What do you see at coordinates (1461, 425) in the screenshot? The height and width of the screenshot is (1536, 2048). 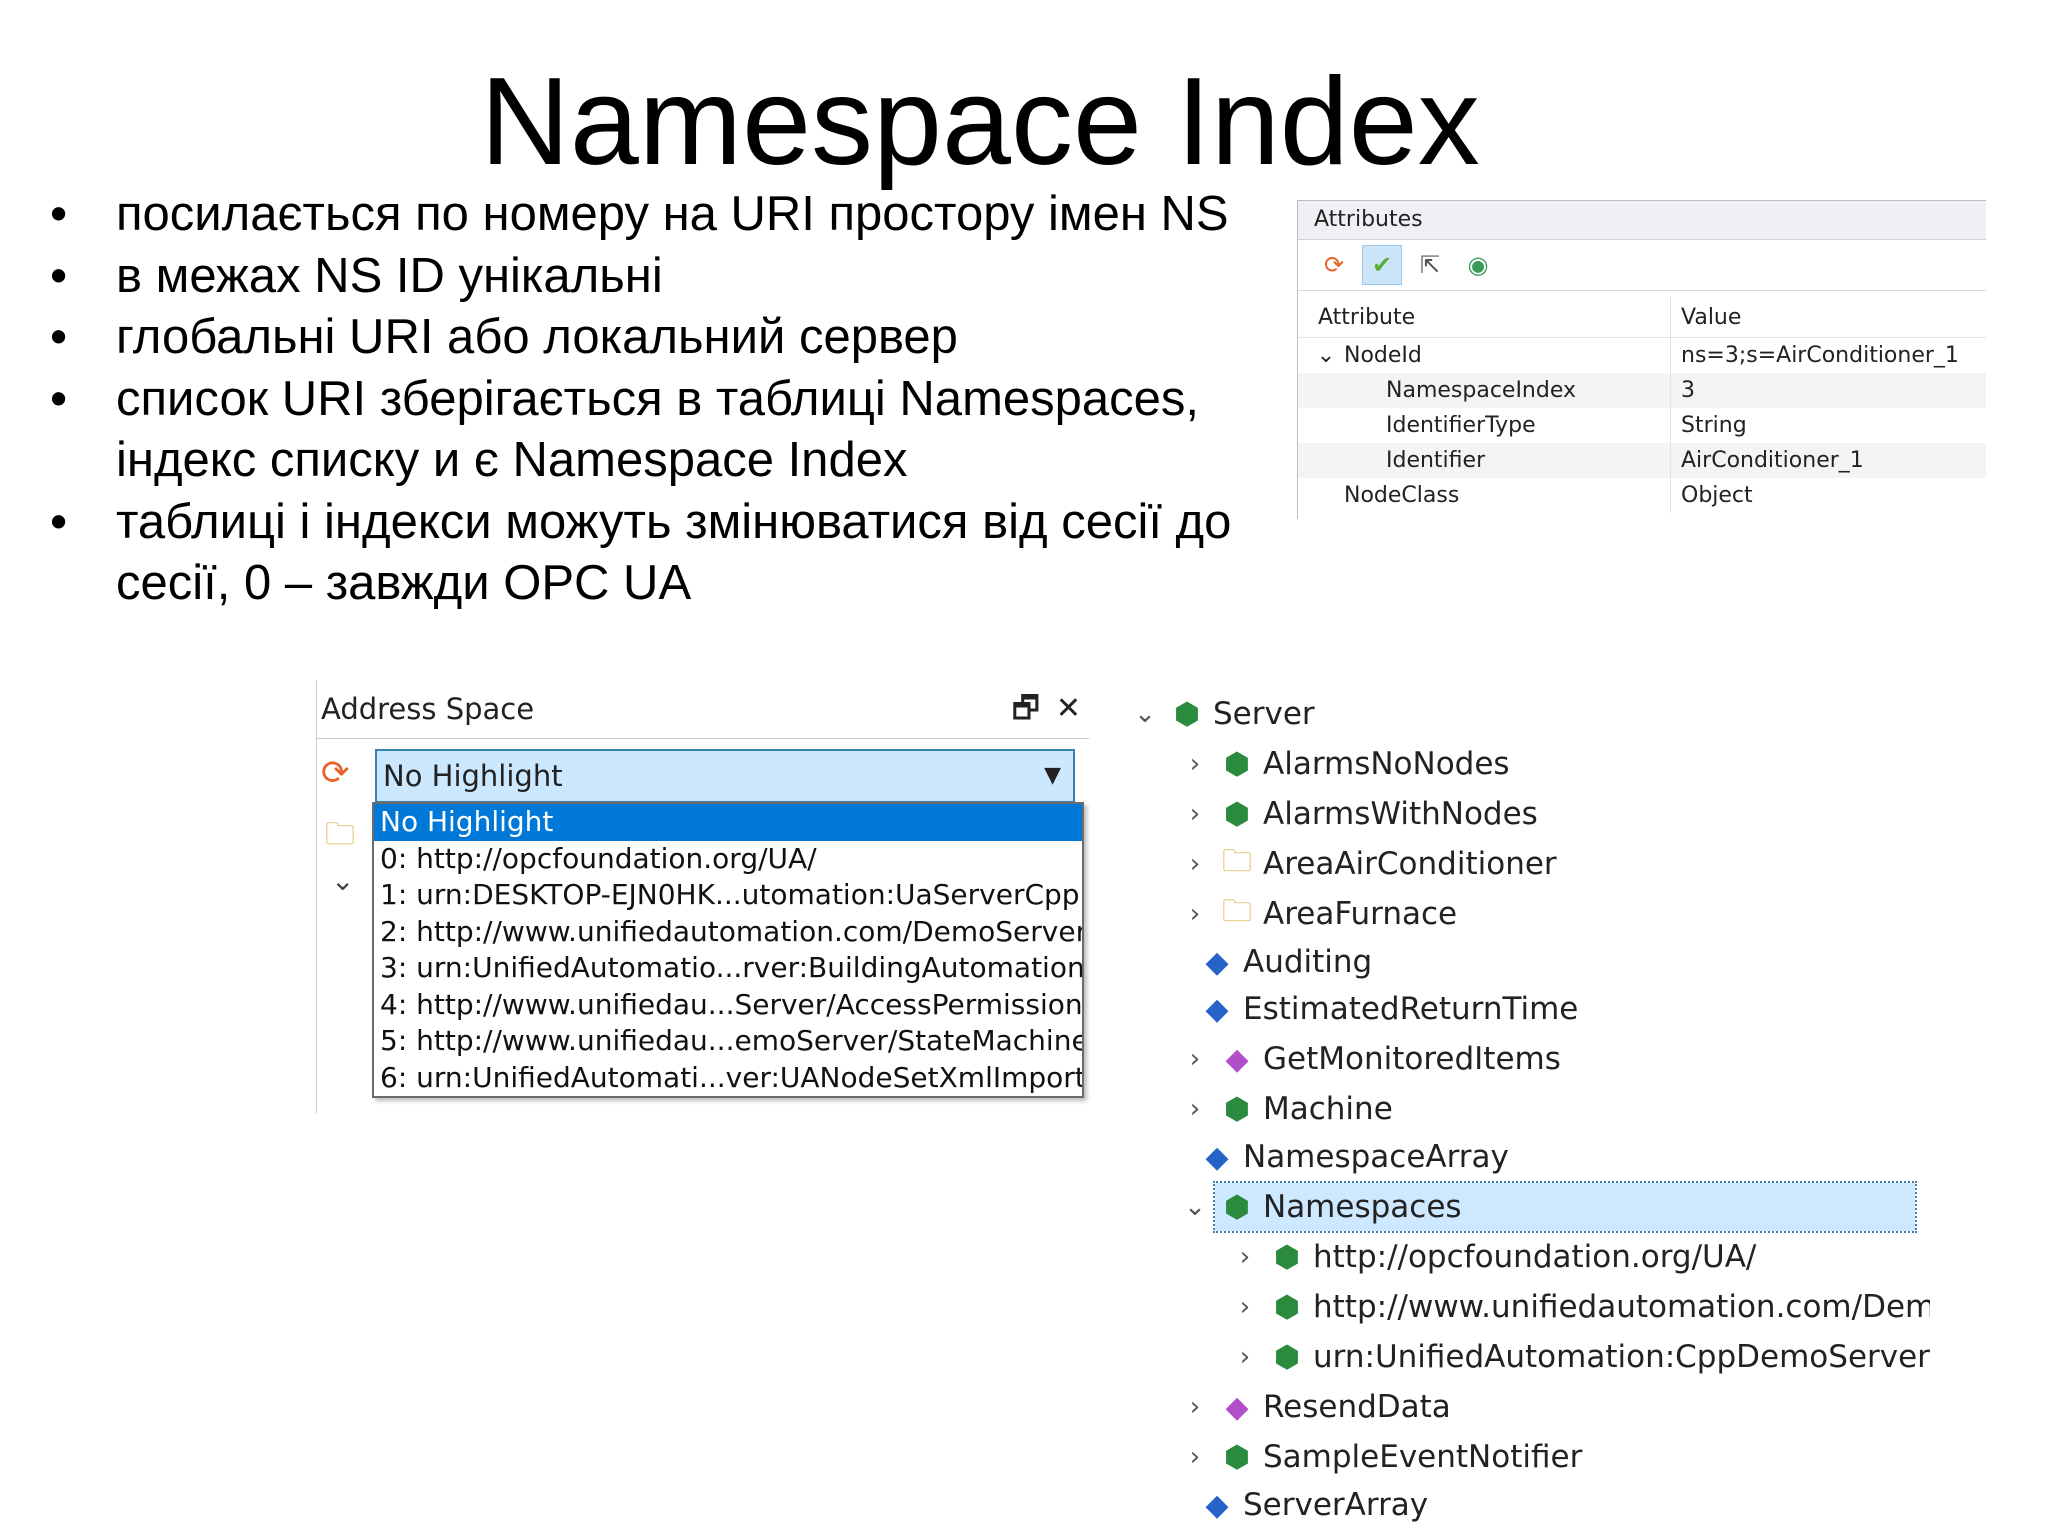 I see `attribute-name: IdentifierType` at bounding box center [1461, 425].